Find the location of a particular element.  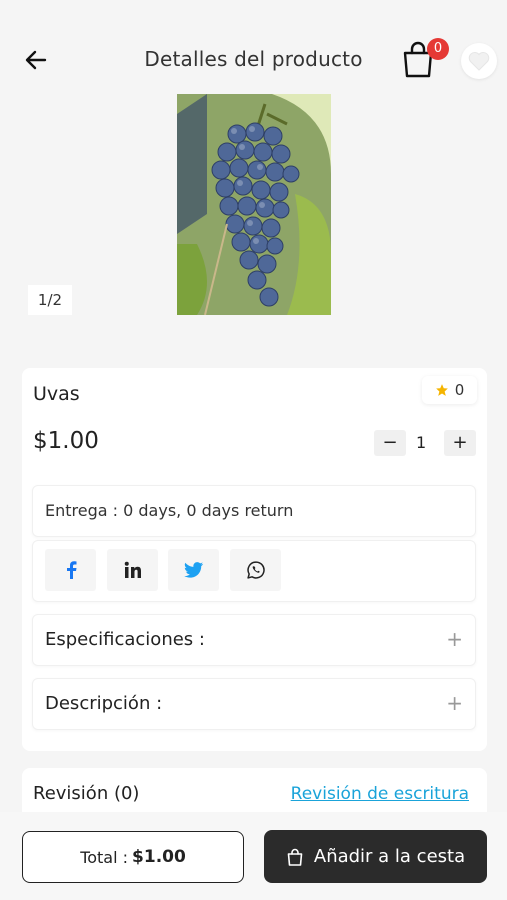

rating-badge: 0 is located at coordinates (449, 390).